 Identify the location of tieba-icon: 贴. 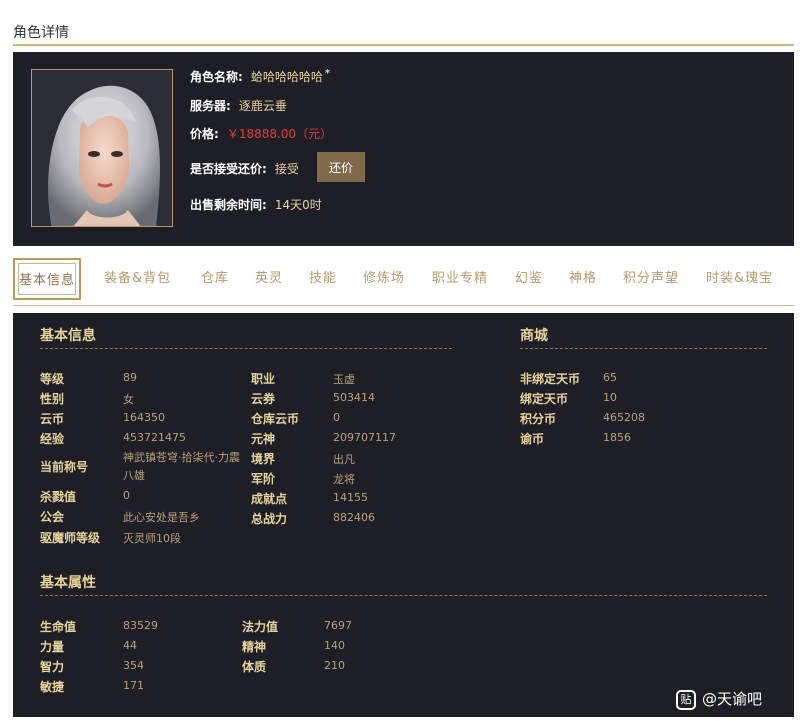
(686, 699).